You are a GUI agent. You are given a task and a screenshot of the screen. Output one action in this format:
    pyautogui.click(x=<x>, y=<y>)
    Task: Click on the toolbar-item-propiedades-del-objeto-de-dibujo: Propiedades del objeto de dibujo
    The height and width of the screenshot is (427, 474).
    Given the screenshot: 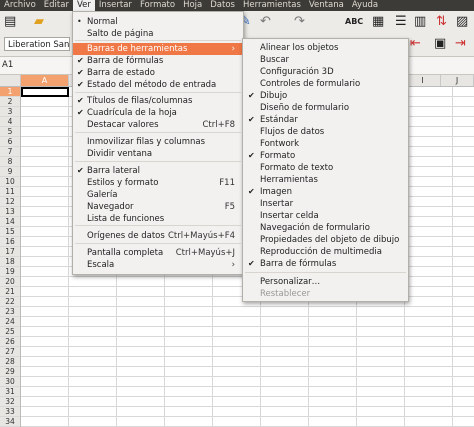 What is the action you would take?
    pyautogui.click(x=325, y=240)
    